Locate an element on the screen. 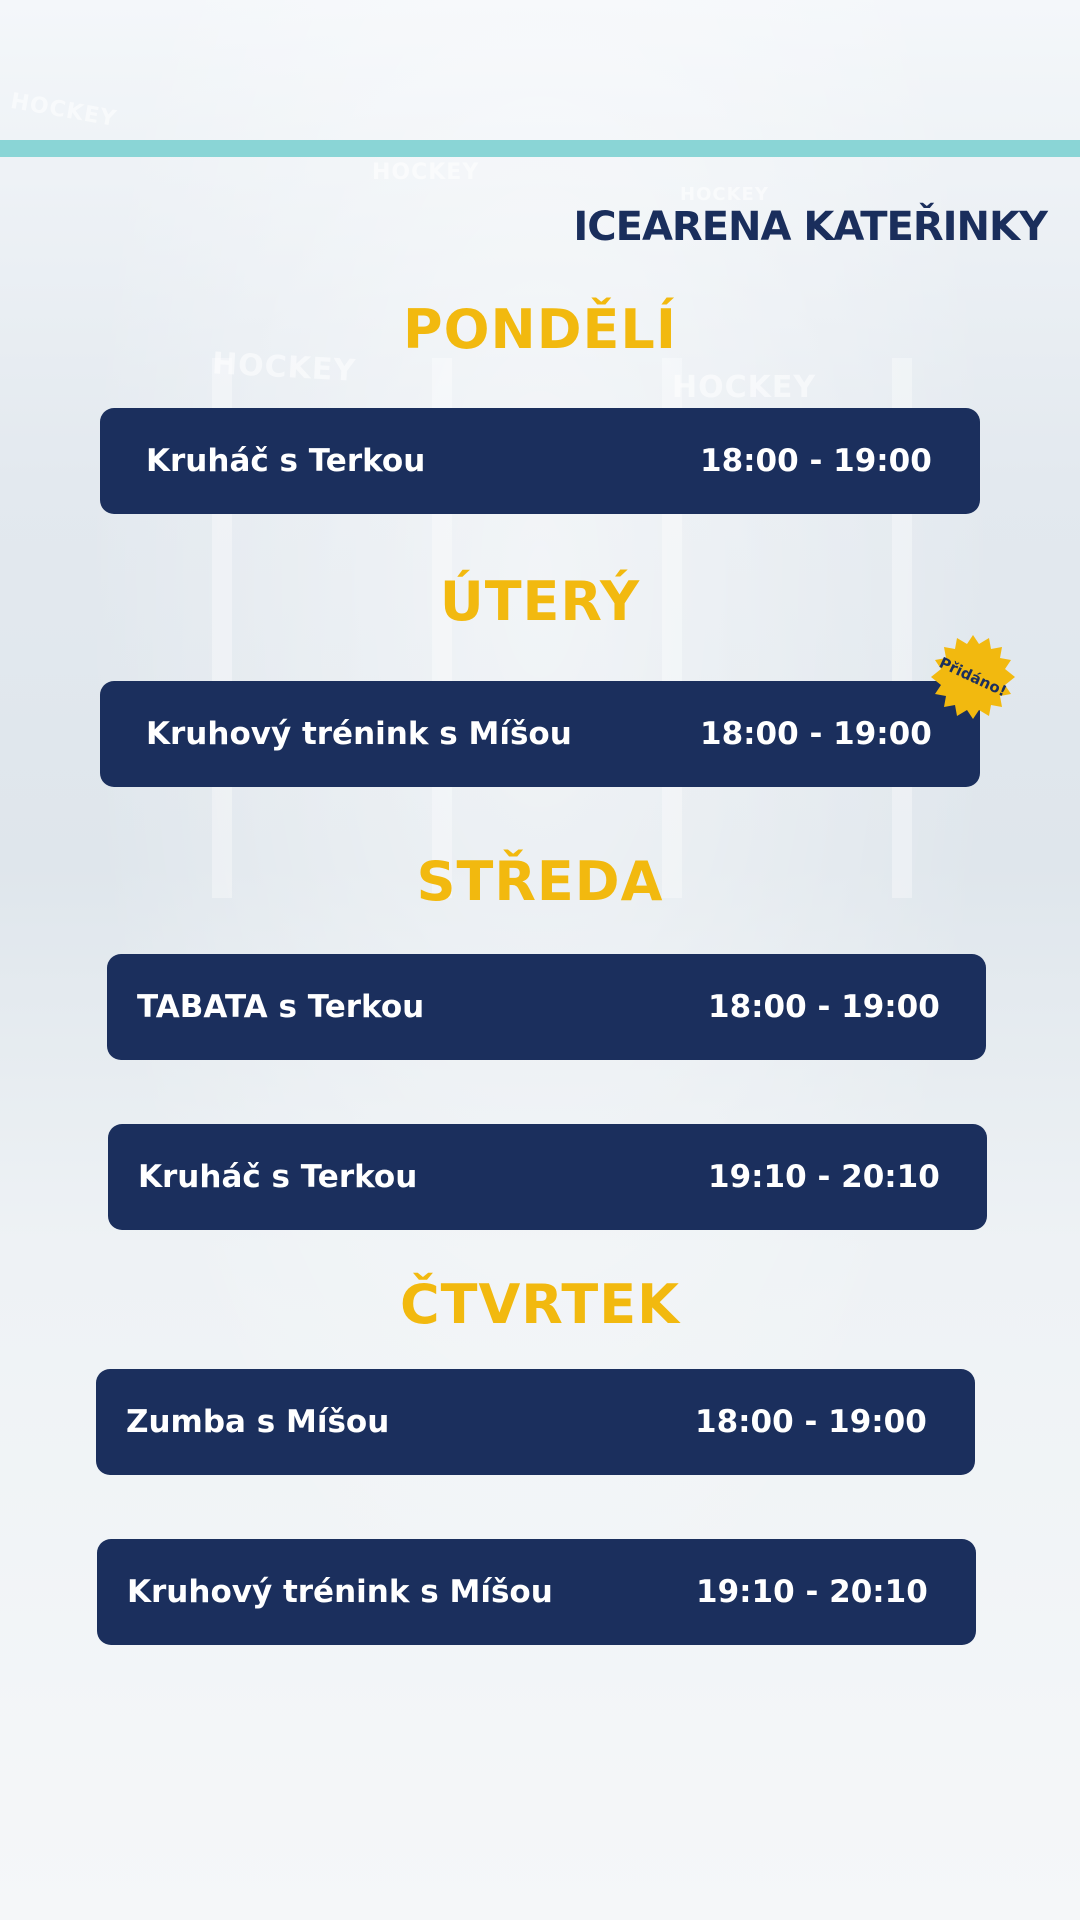  day-heading-tuesday: ÚTERÝ is located at coordinates (540, 601).